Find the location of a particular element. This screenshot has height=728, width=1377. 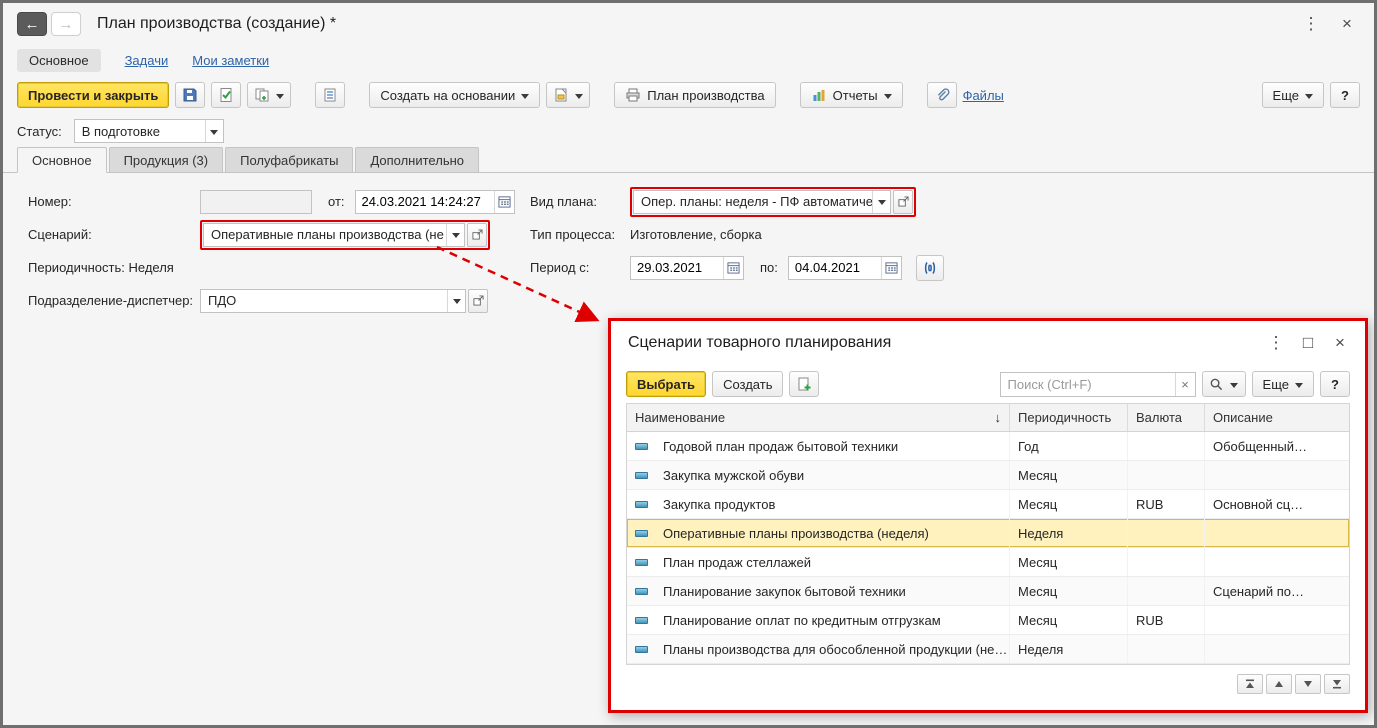

post-and-close-button: Провести и закрыть is located at coordinates (93, 95).